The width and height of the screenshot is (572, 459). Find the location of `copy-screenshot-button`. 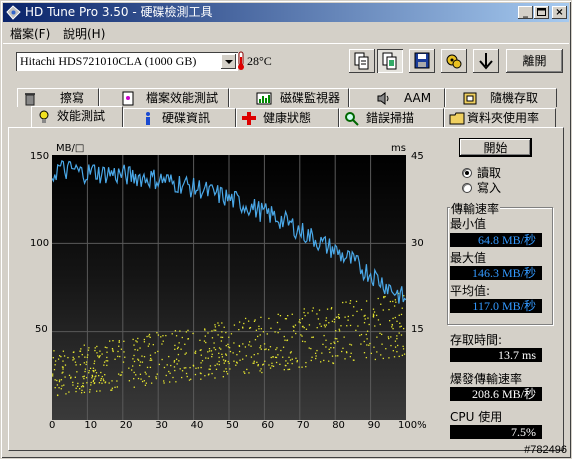

copy-screenshot-button is located at coordinates (390, 61).